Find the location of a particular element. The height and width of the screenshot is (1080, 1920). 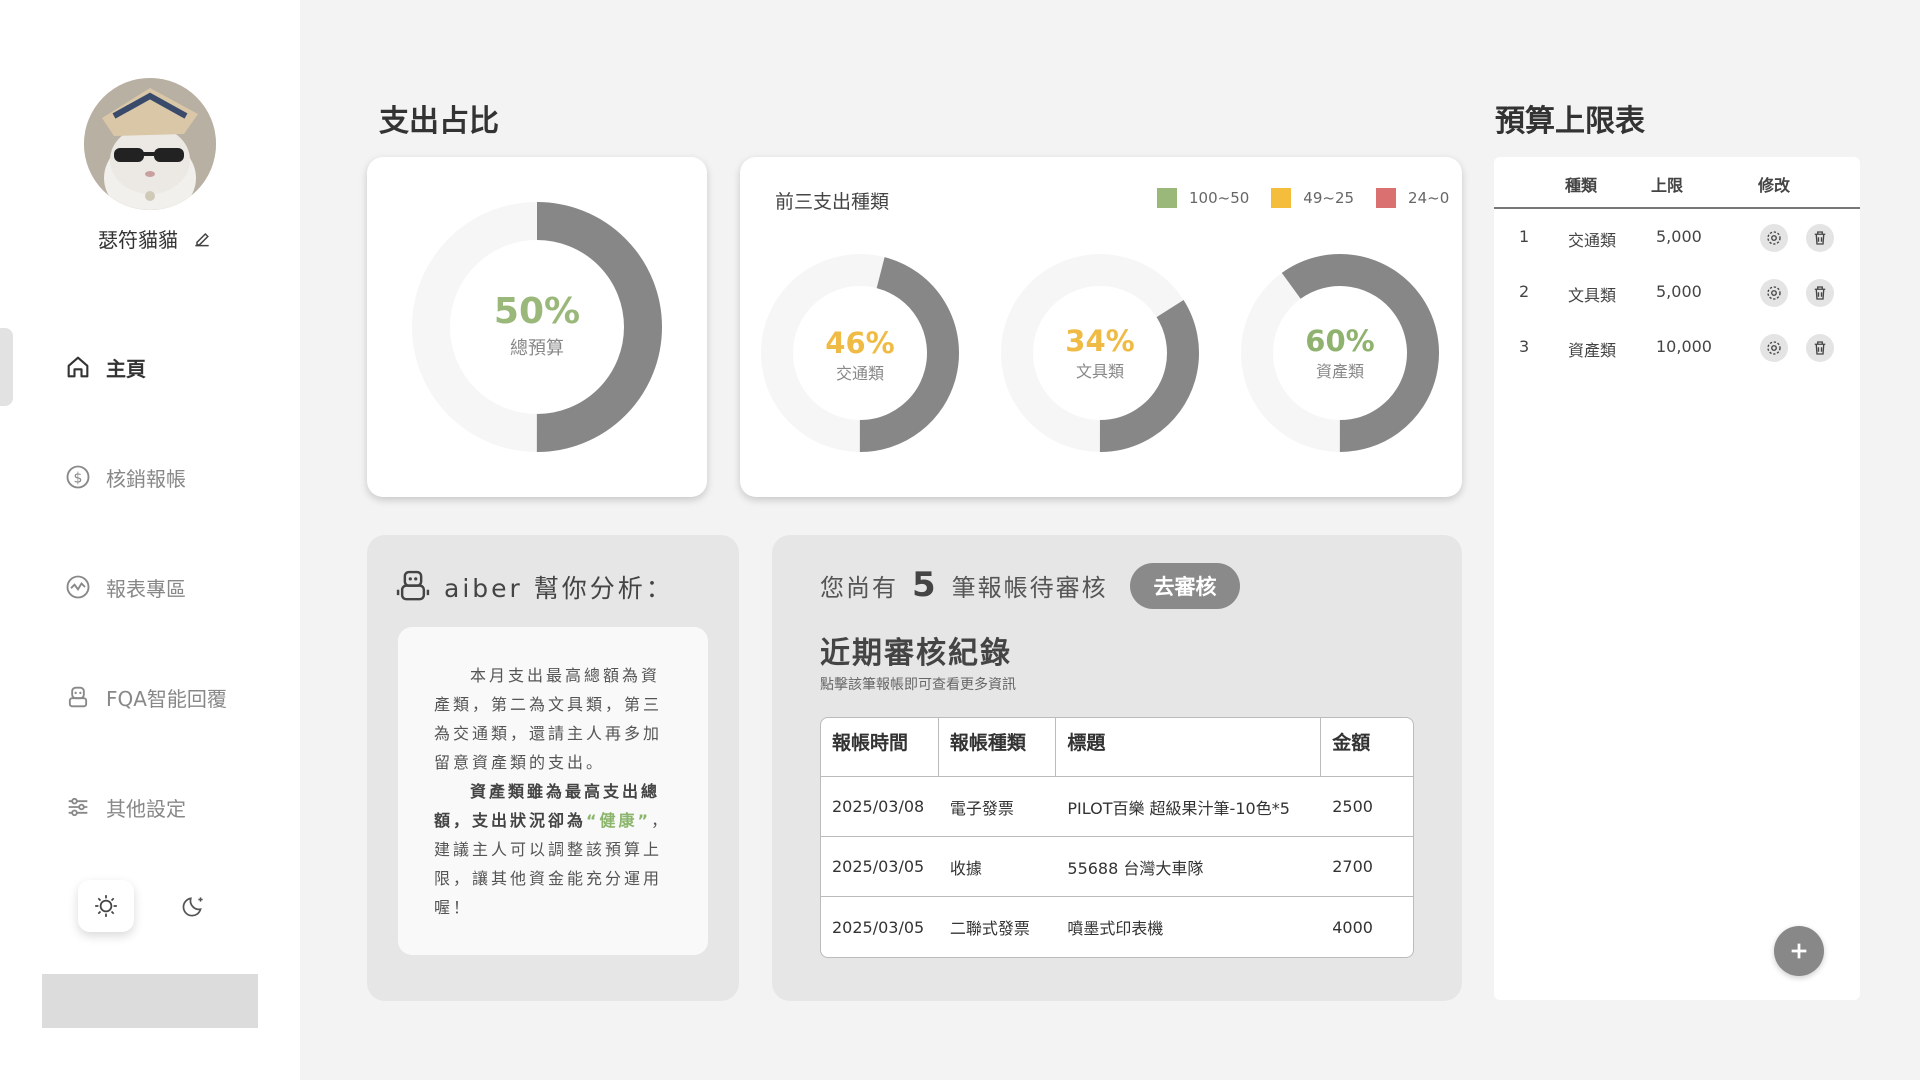

pending-prefix: 您尚有 is located at coordinates (859, 588).